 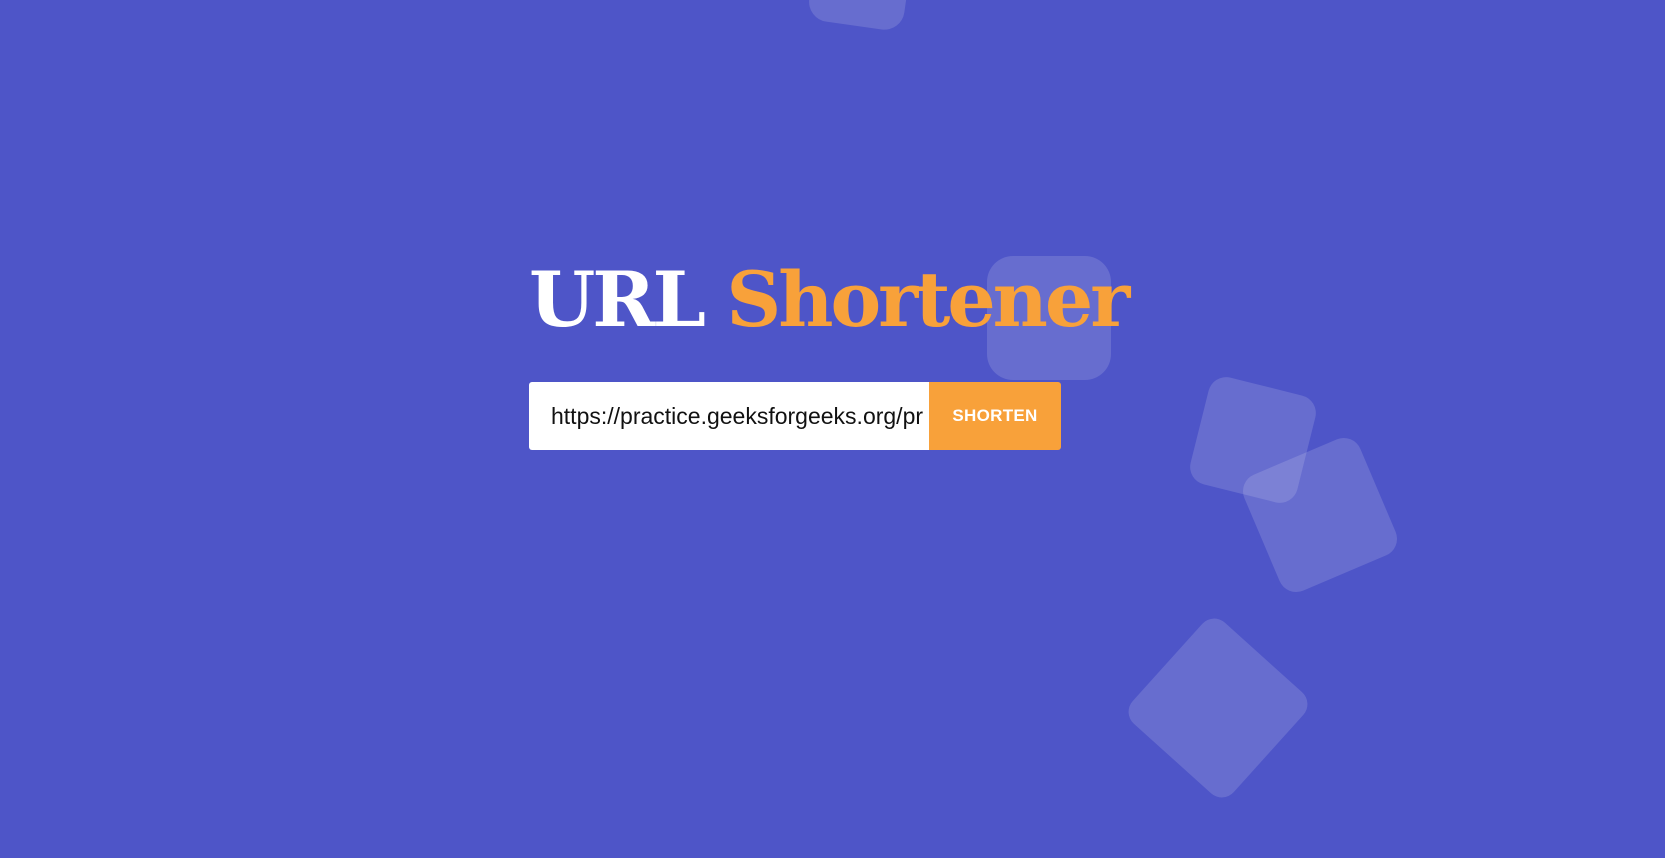 What do you see at coordinates (729, 416) in the screenshot?
I see `url-input` at bounding box center [729, 416].